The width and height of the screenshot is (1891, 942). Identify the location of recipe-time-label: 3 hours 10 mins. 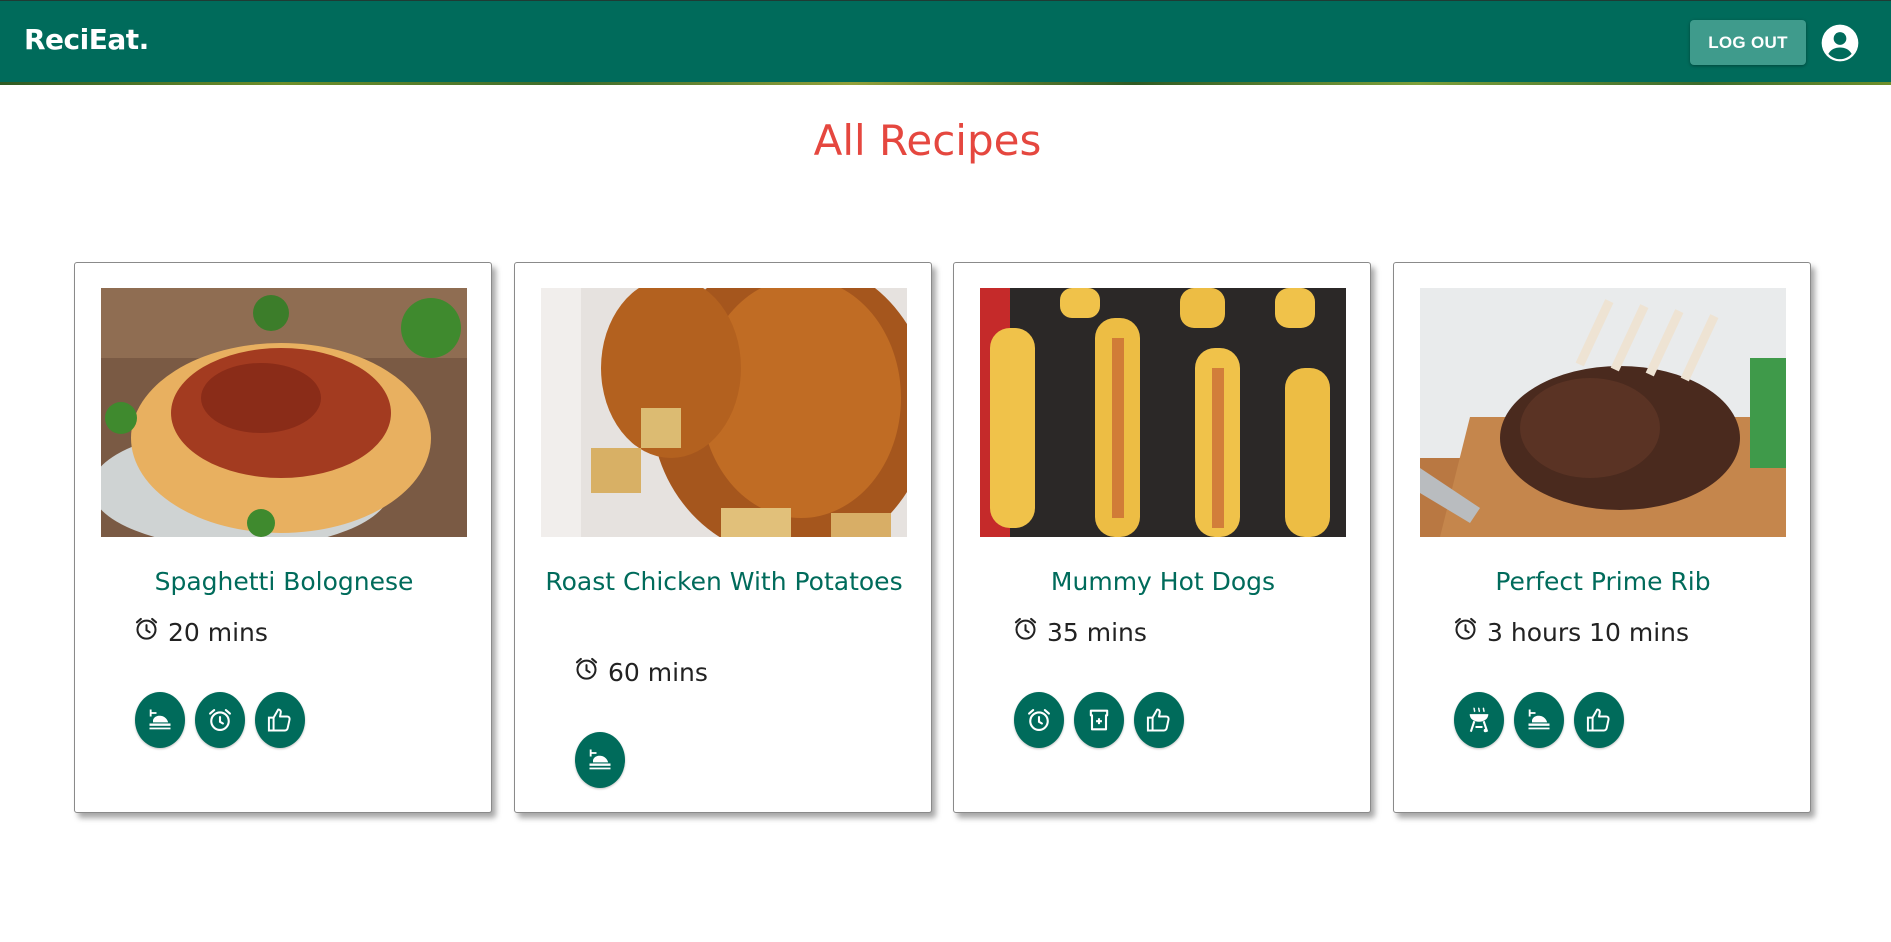
(1588, 632).